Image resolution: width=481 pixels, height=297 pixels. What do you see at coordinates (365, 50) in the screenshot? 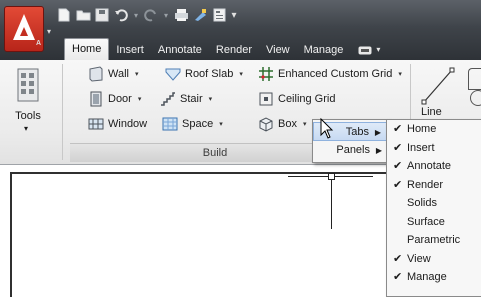
I see `ribbon-display-icon` at bounding box center [365, 50].